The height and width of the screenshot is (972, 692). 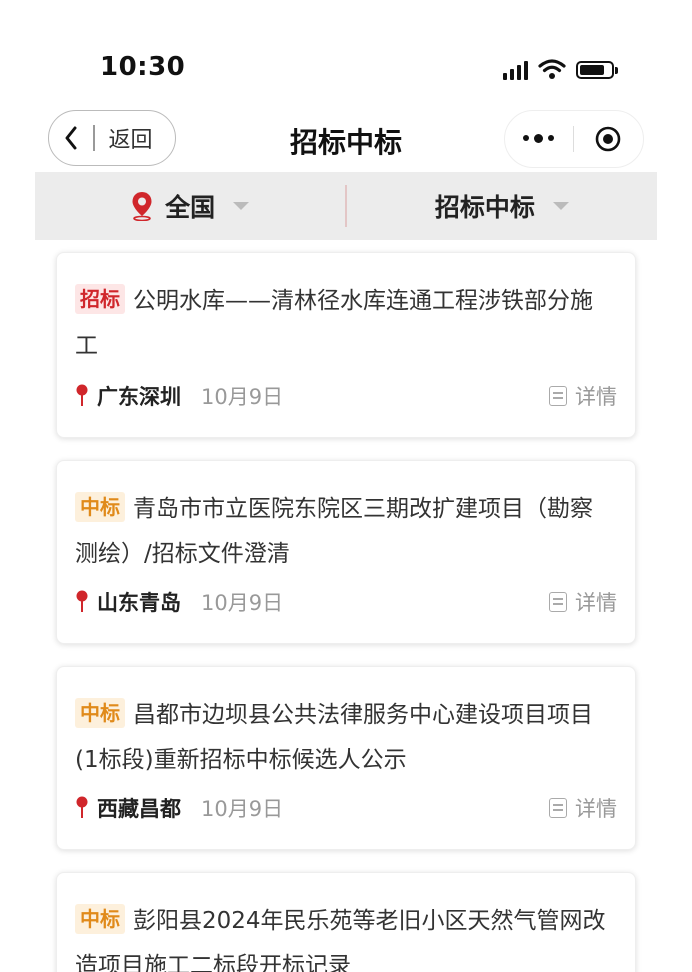 What do you see at coordinates (143, 67) in the screenshot?
I see `status-time: 10:30` at bounding box center [143, 67].